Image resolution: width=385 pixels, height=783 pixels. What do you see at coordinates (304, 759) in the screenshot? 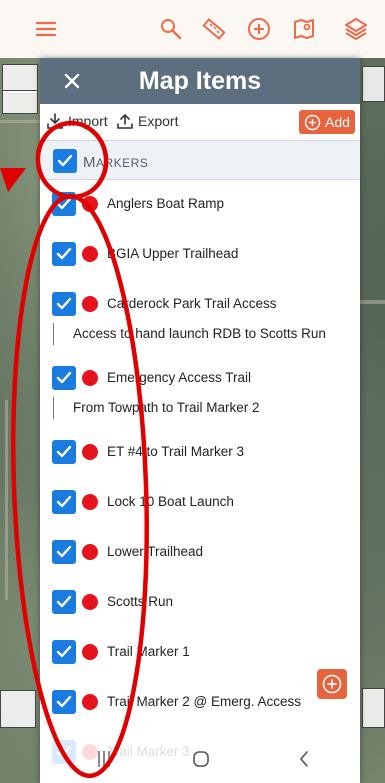
I see `back-icon` at bounding box center [304, 759].